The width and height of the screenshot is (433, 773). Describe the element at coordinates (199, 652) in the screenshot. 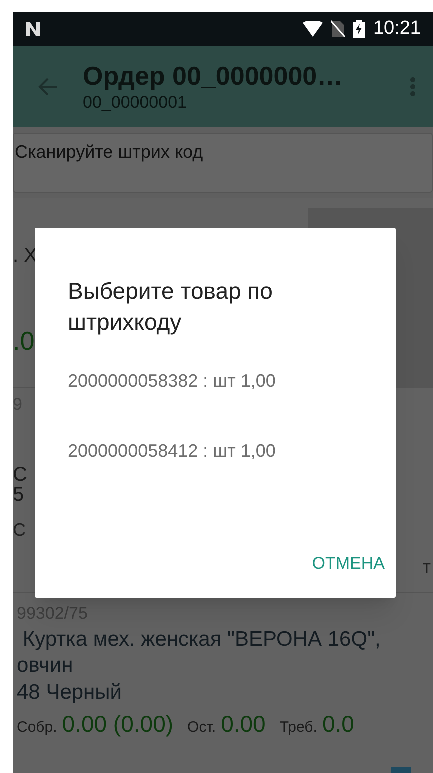

I see `item-name: Куртка мех. женская "ВЕРОНА 16Q", овчин` at that location.